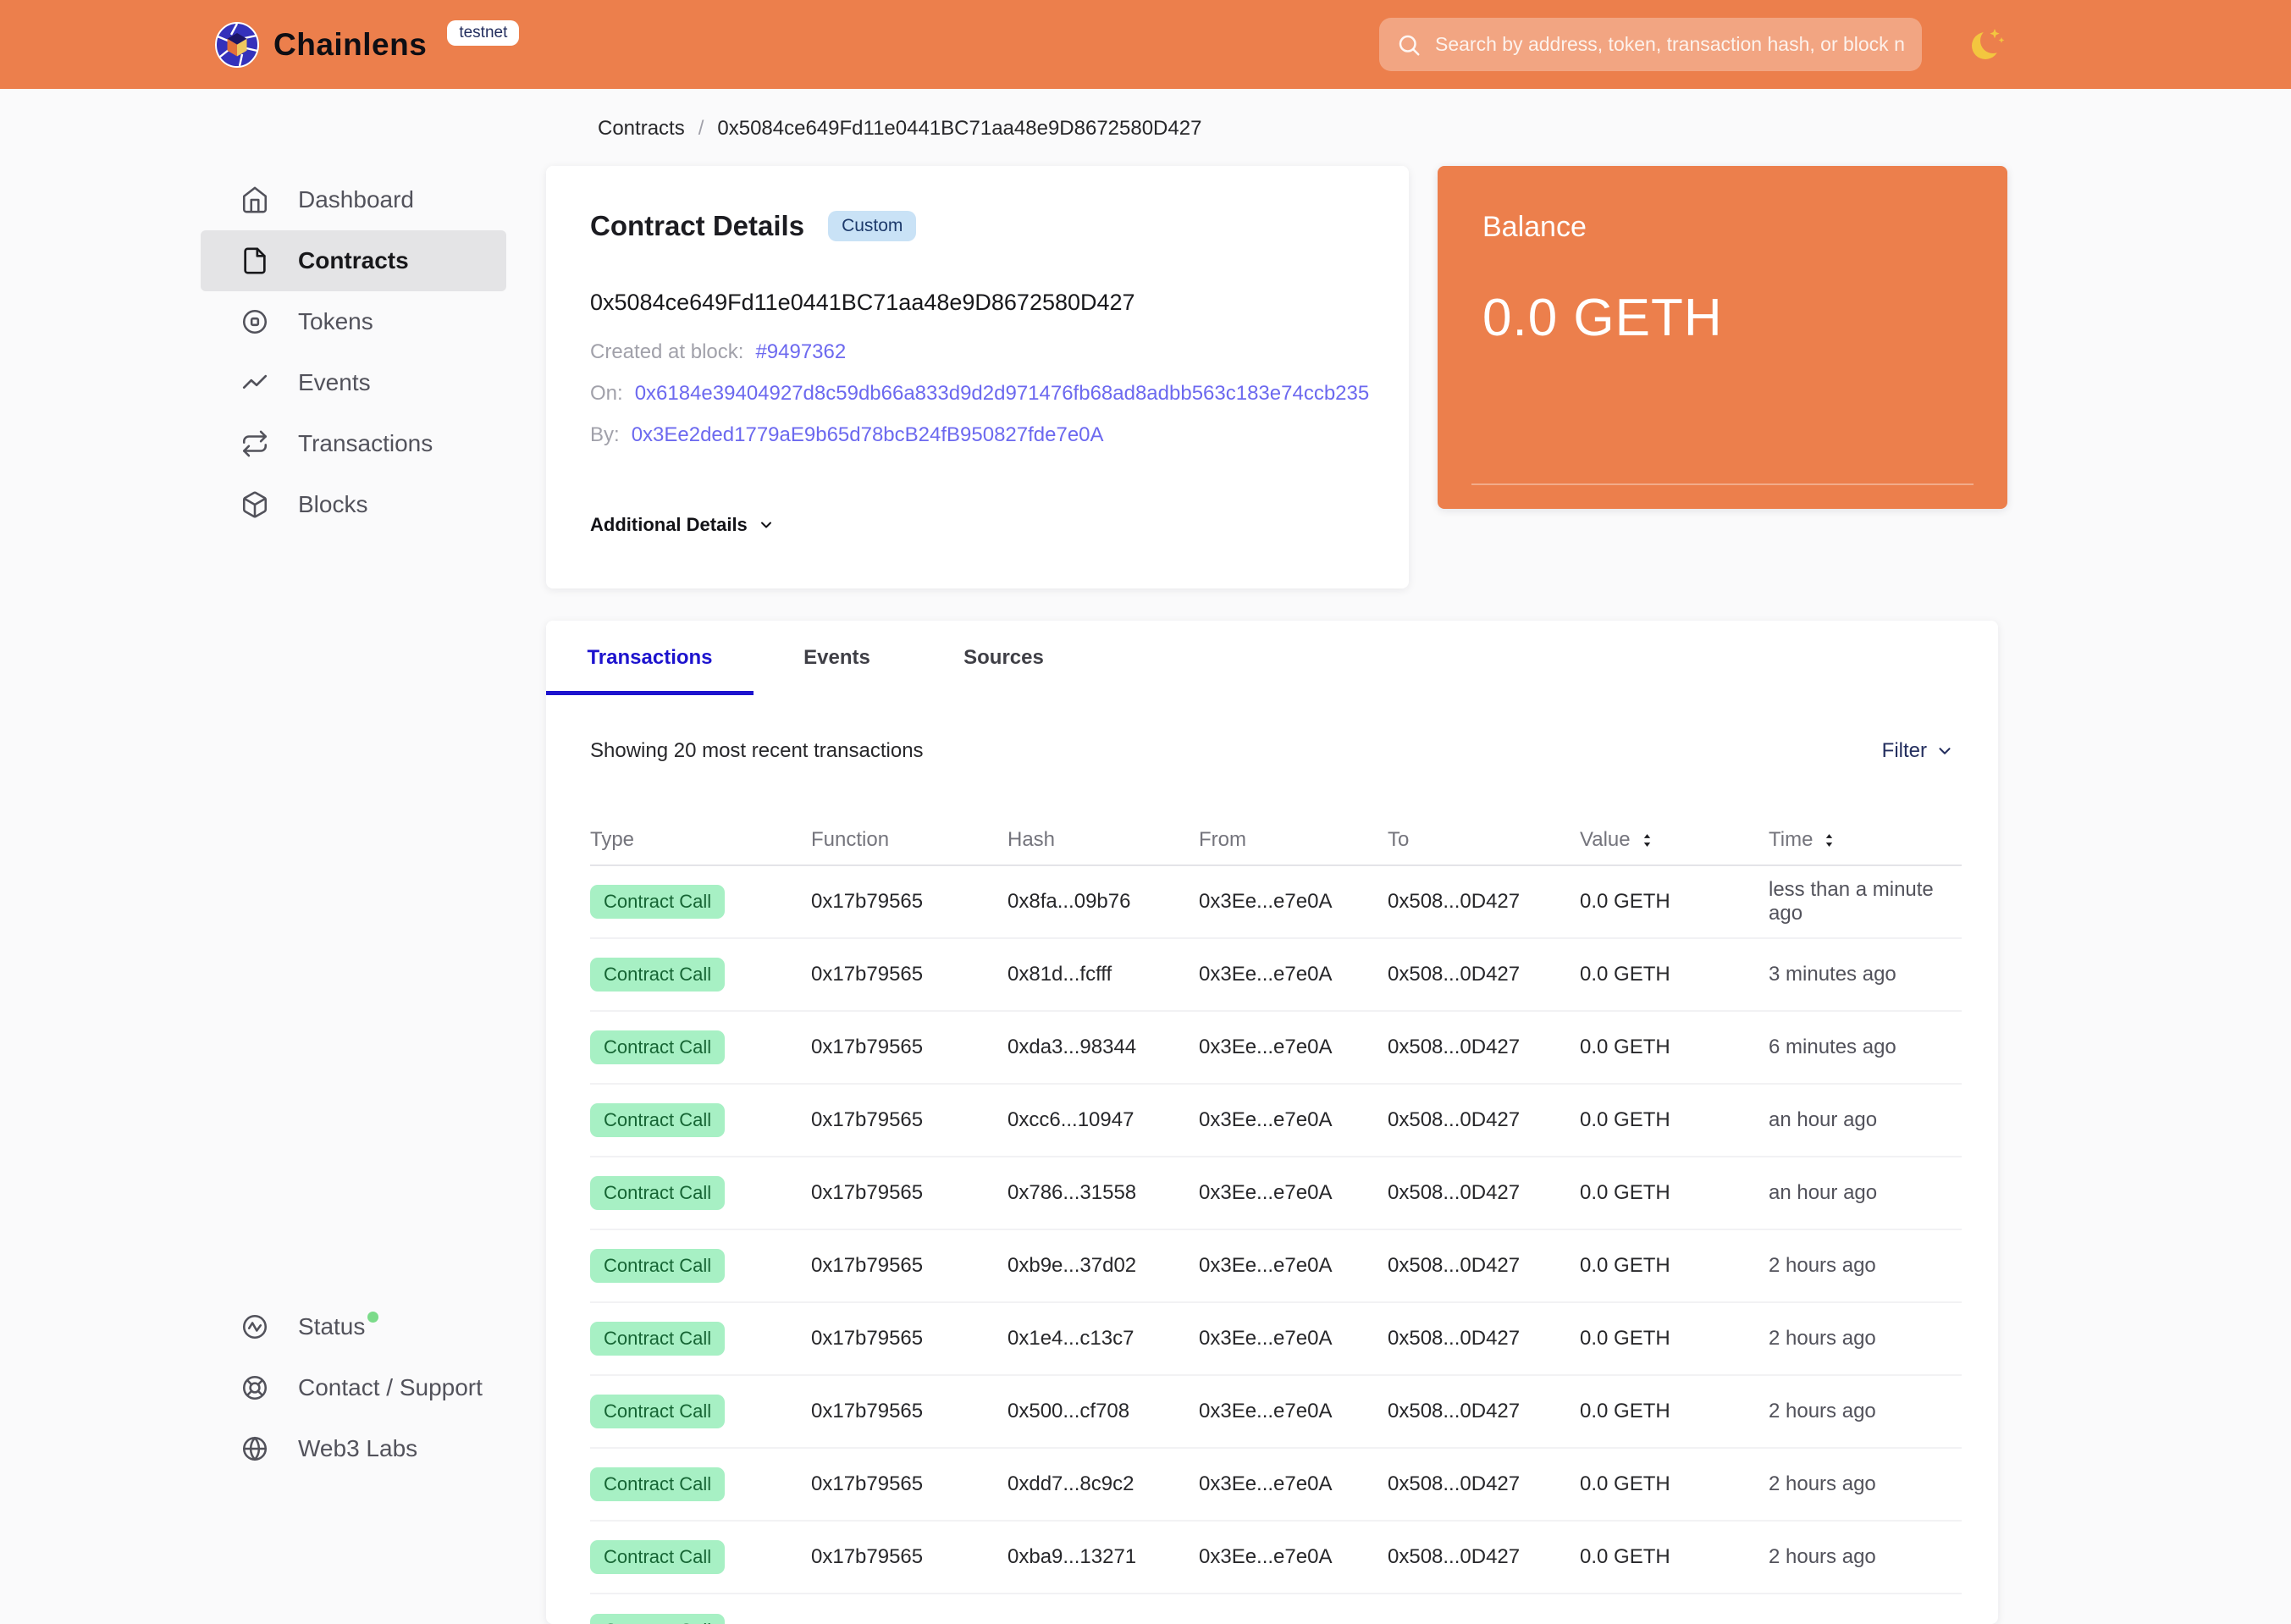 This screenshot has height=1624, width=2291. Describe the element at coordinates (353, 321) in the screenshot. I see `sidebar-item-tokens: Tokens` at that location.